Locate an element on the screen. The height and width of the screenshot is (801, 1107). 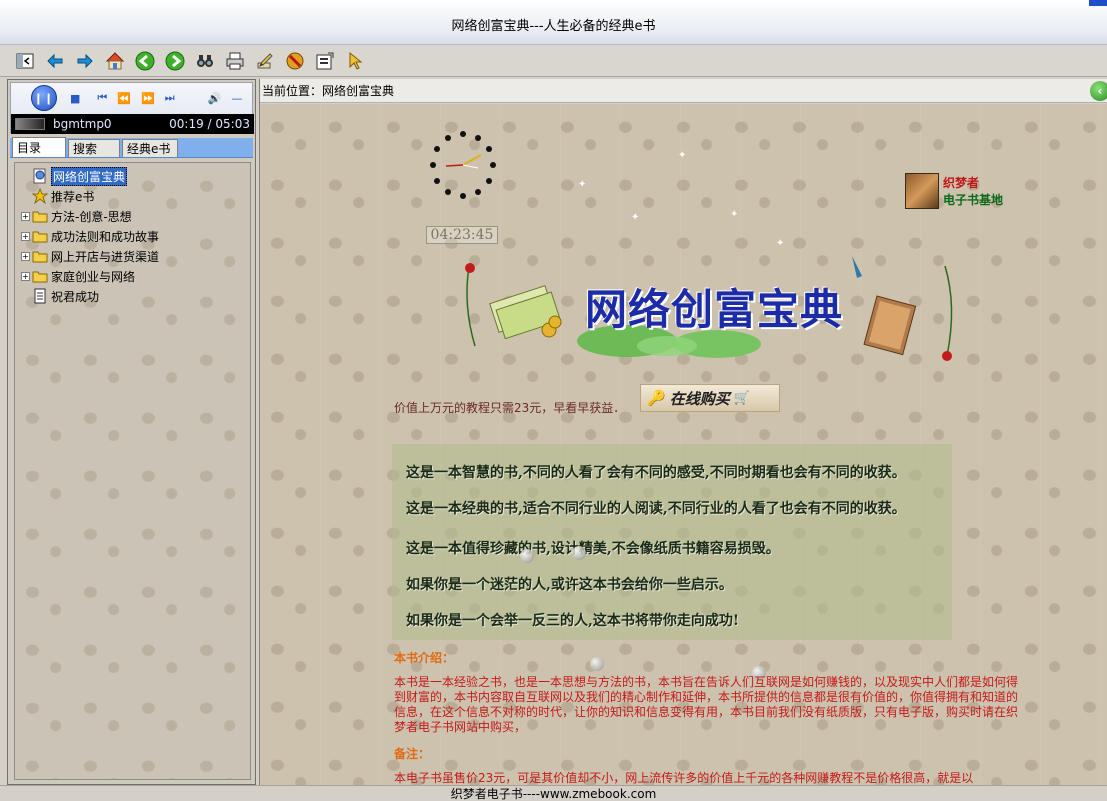
volume-slider: — is located at coordinates (236, 98).